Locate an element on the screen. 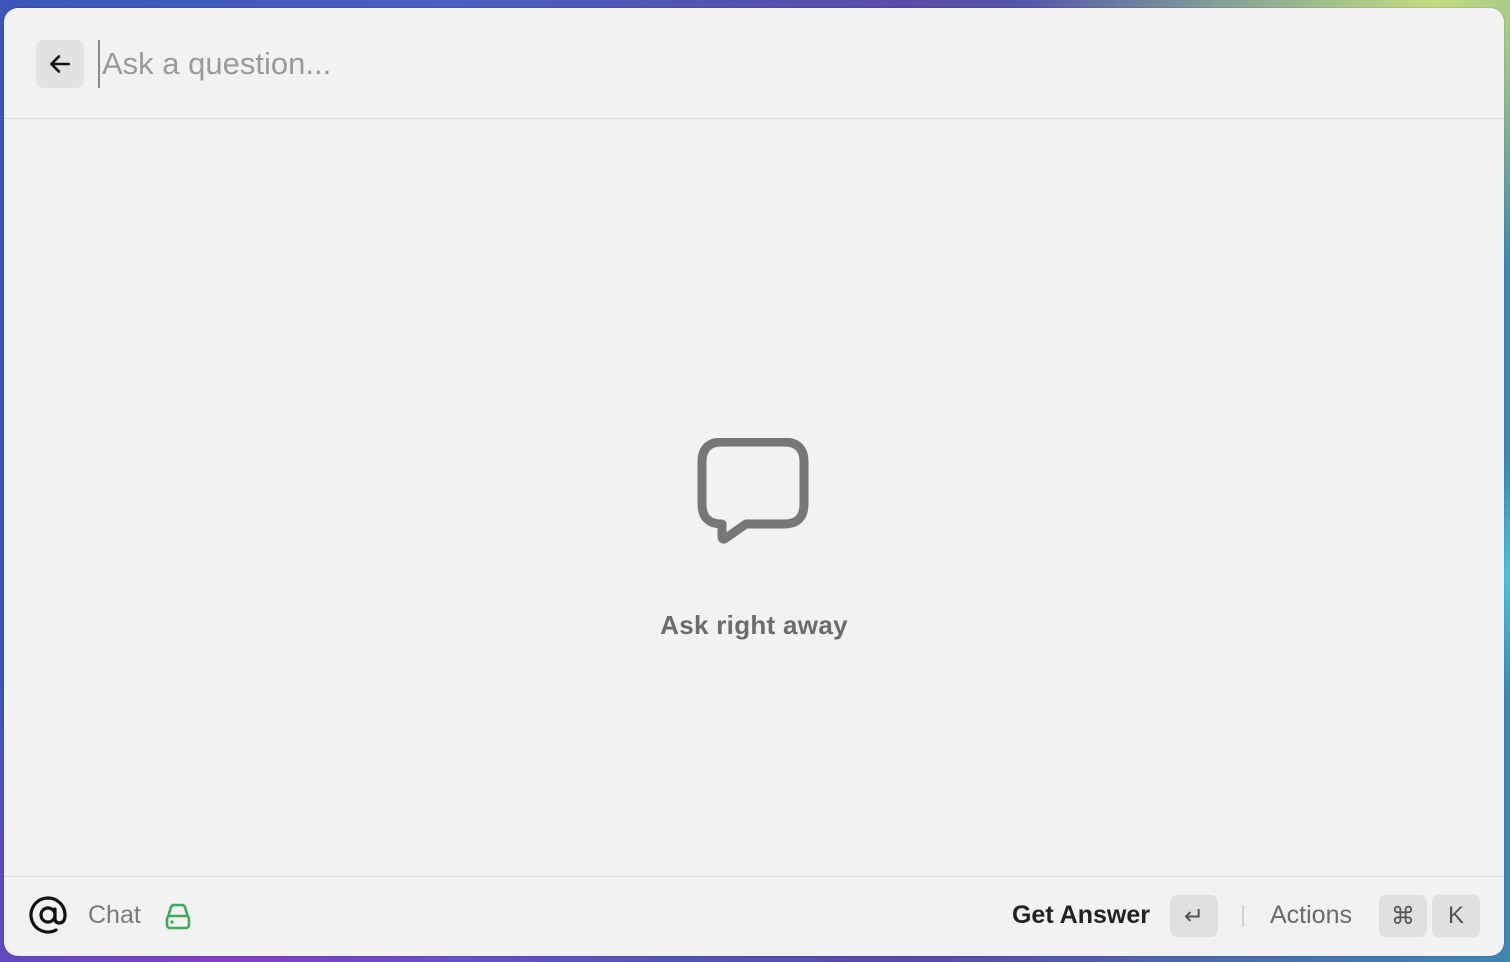 The image size is (1510, 962). get-answer-button: Get Answer is located at coordinates (1081, 915).